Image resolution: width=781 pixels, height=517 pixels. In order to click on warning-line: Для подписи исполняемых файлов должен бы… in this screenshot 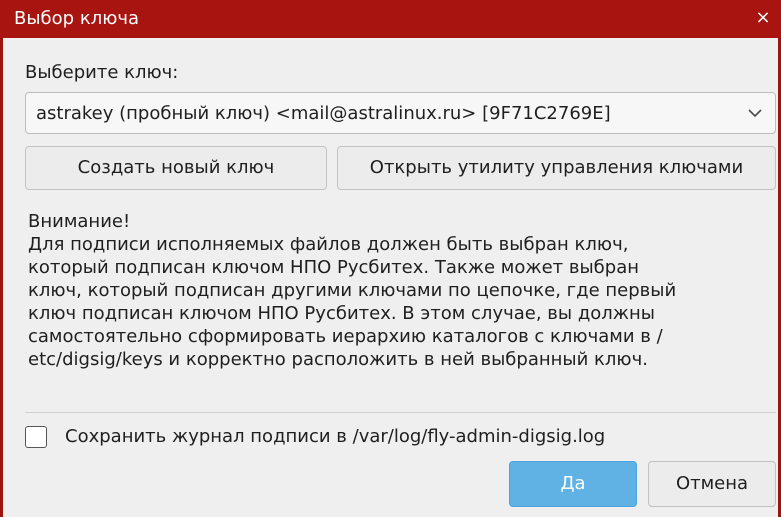, I will do `click(328, 244)`.